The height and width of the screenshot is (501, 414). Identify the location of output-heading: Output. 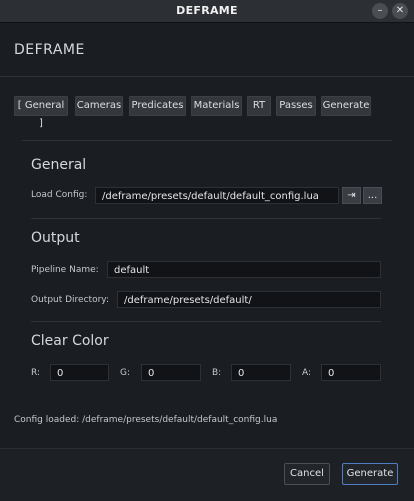
(55, 238).